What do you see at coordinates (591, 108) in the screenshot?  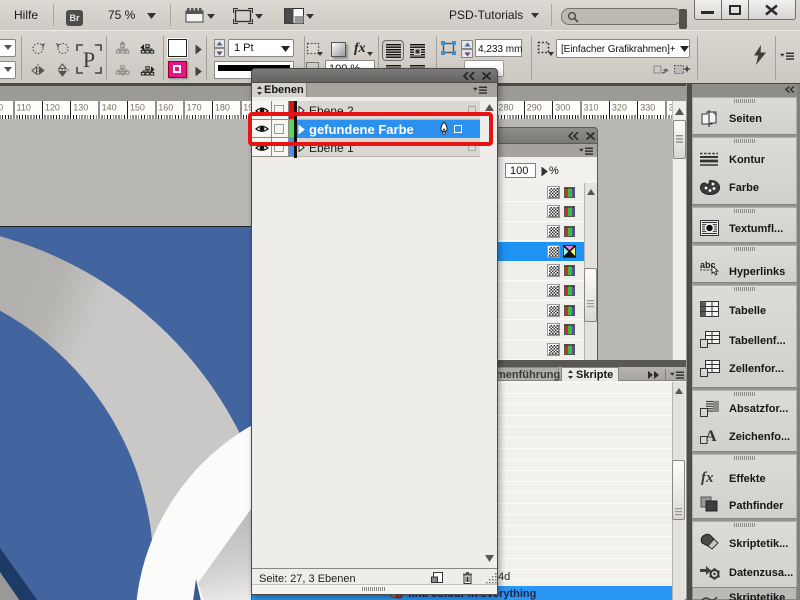 I see `svg-text: 310` at bounding box center [591, 108].